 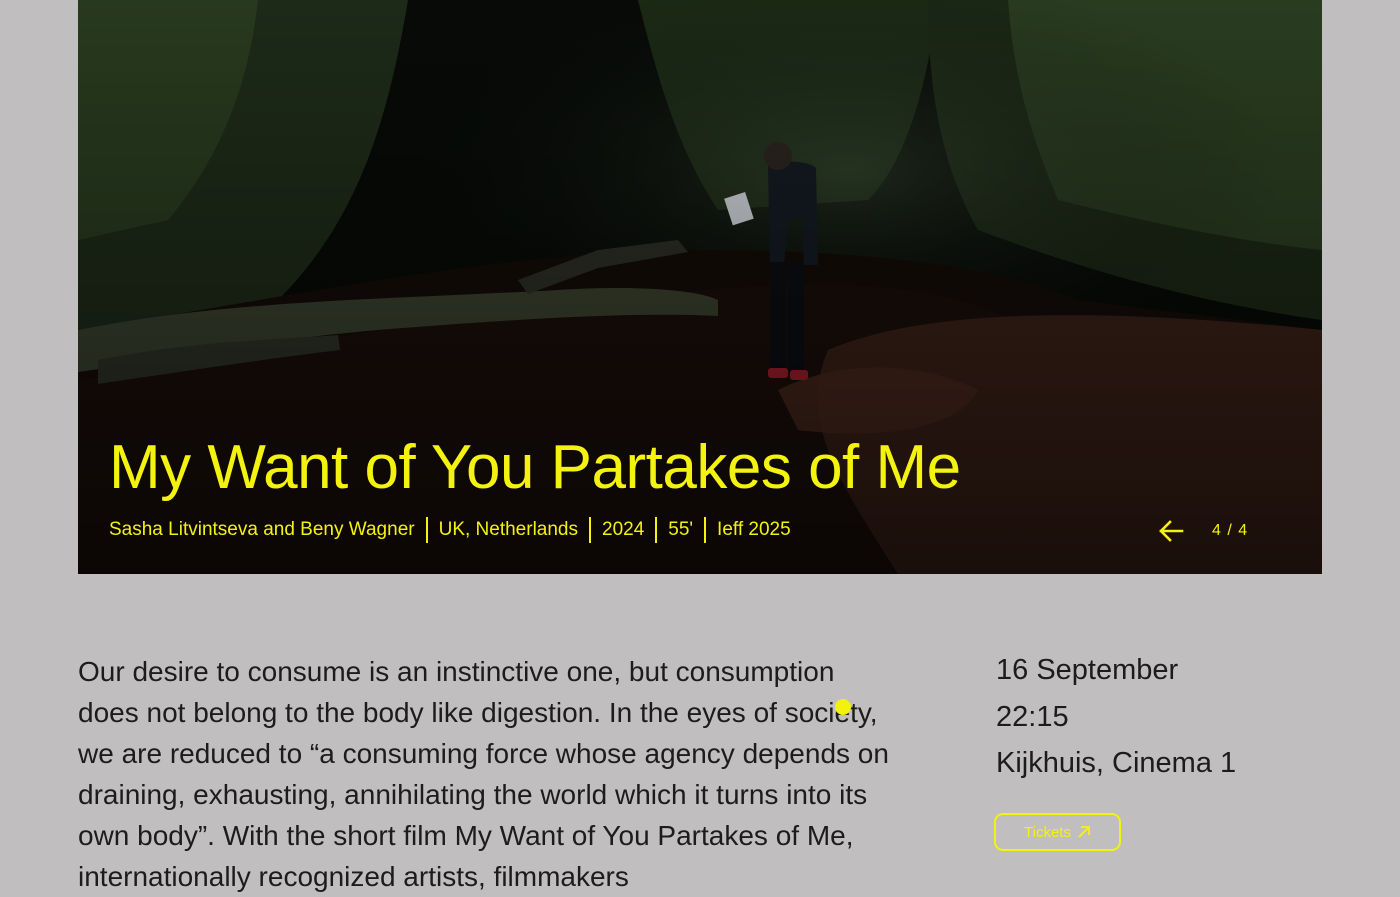 I want to click on film-duration: 55', so click(x=681, y=529).